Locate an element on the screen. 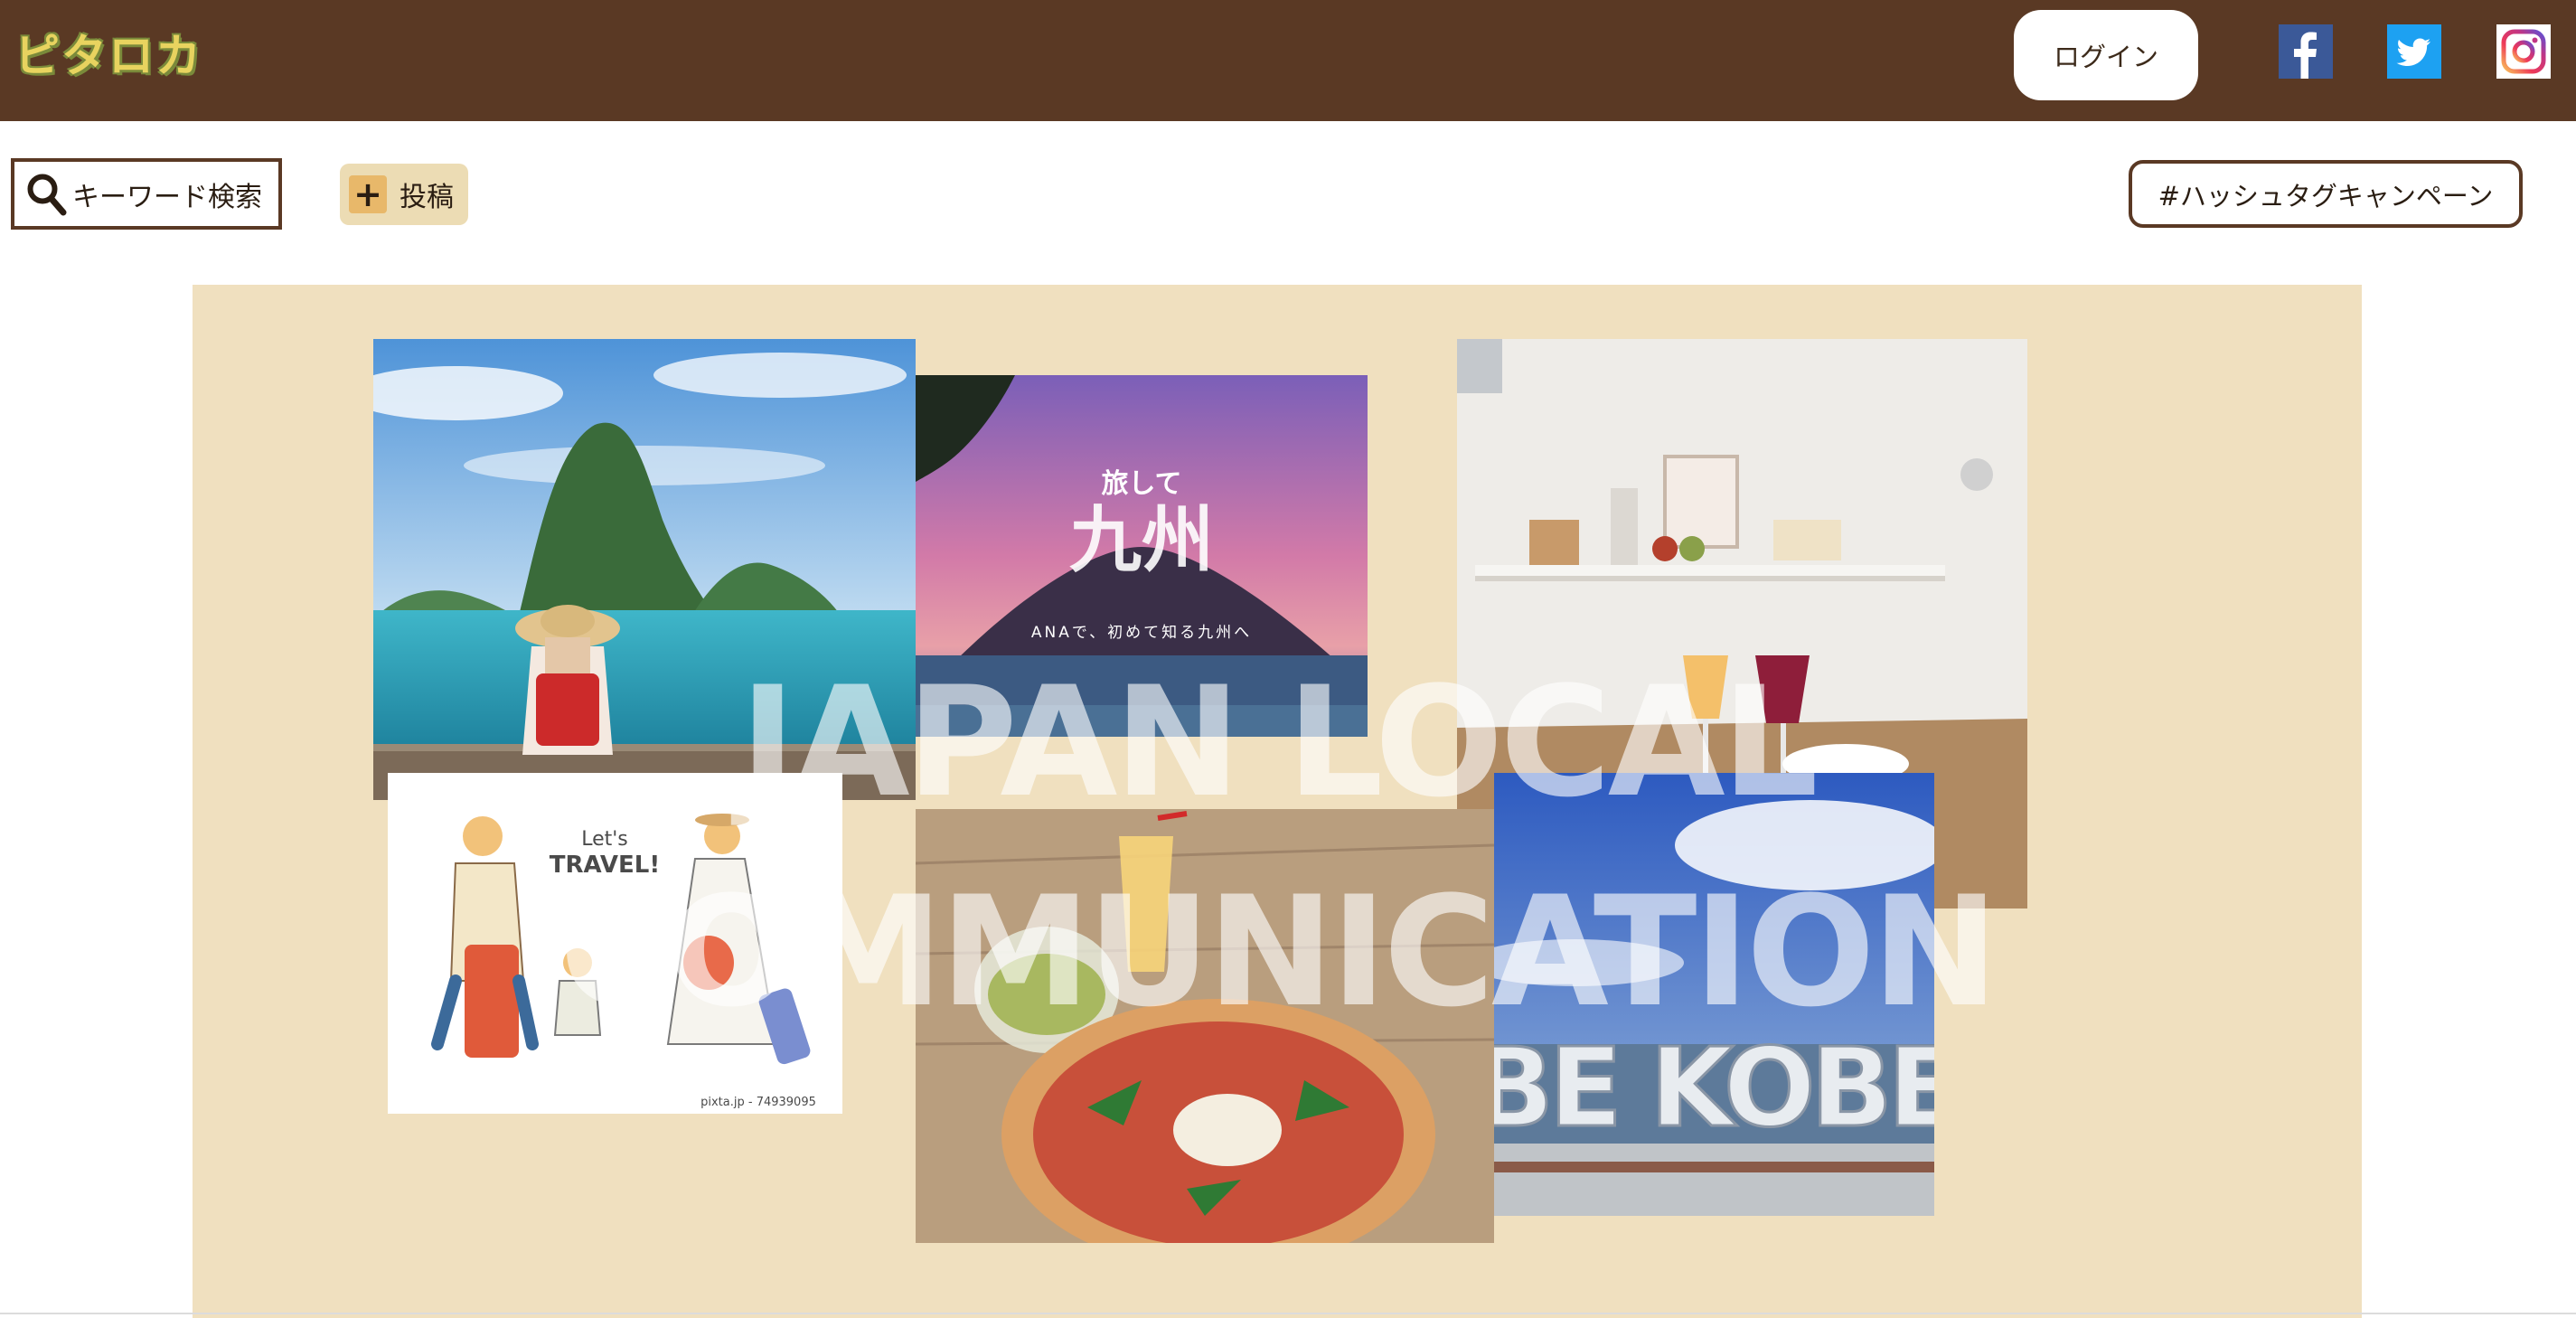  hashtag-campaign-button: #ハッシュタグキャンペーン is located at coordinates (2326, 194).